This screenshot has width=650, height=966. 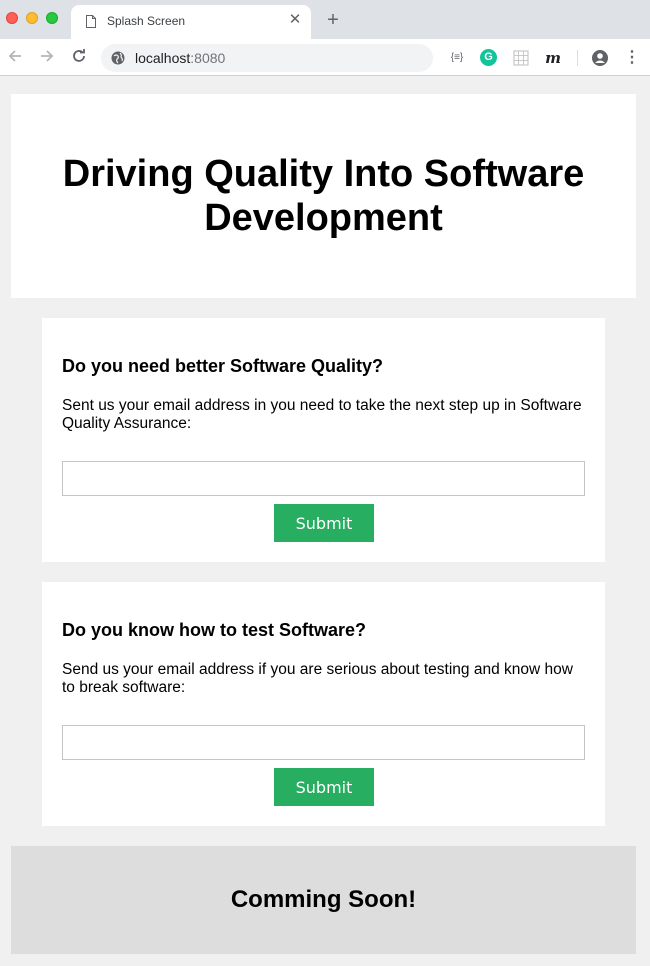 I want to click on coming-soon-footer: Comming Soon!, so click(x=323, y=900).